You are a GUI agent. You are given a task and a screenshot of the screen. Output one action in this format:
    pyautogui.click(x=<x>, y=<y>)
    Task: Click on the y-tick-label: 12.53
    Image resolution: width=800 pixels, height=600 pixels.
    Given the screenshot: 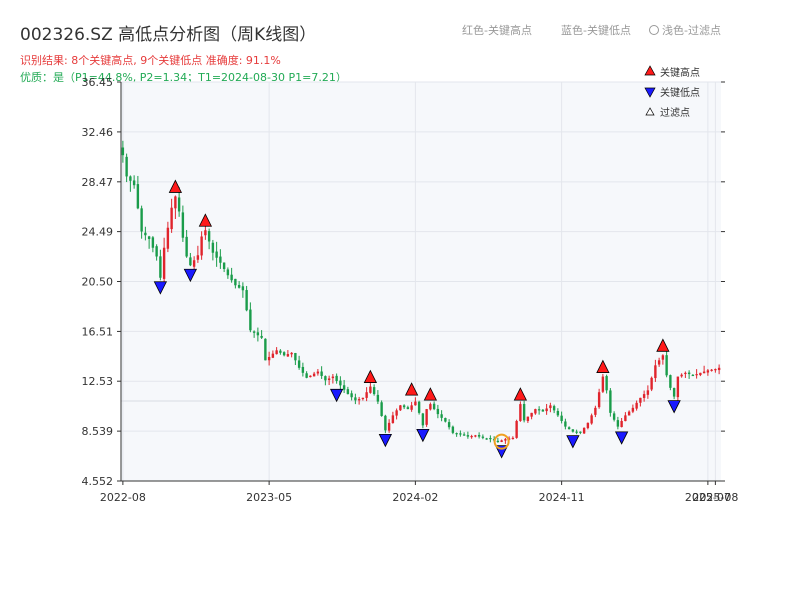 What is the action you would take?
    pyautogui.click(x=98, y=381)
    